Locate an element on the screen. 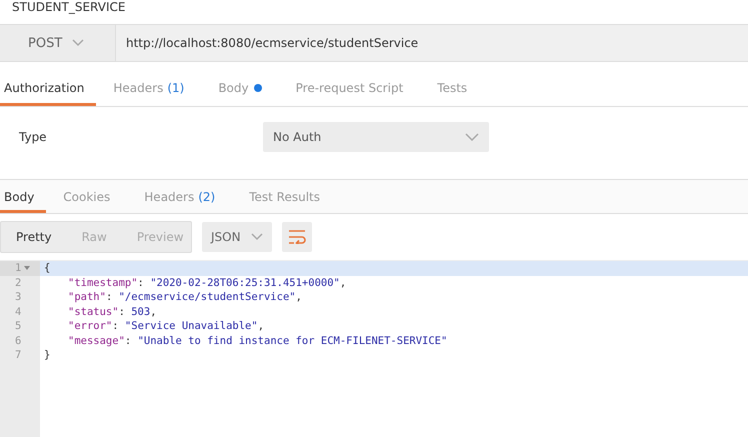  request-tab: Pre-request Script is located at coordinates (349, 89).